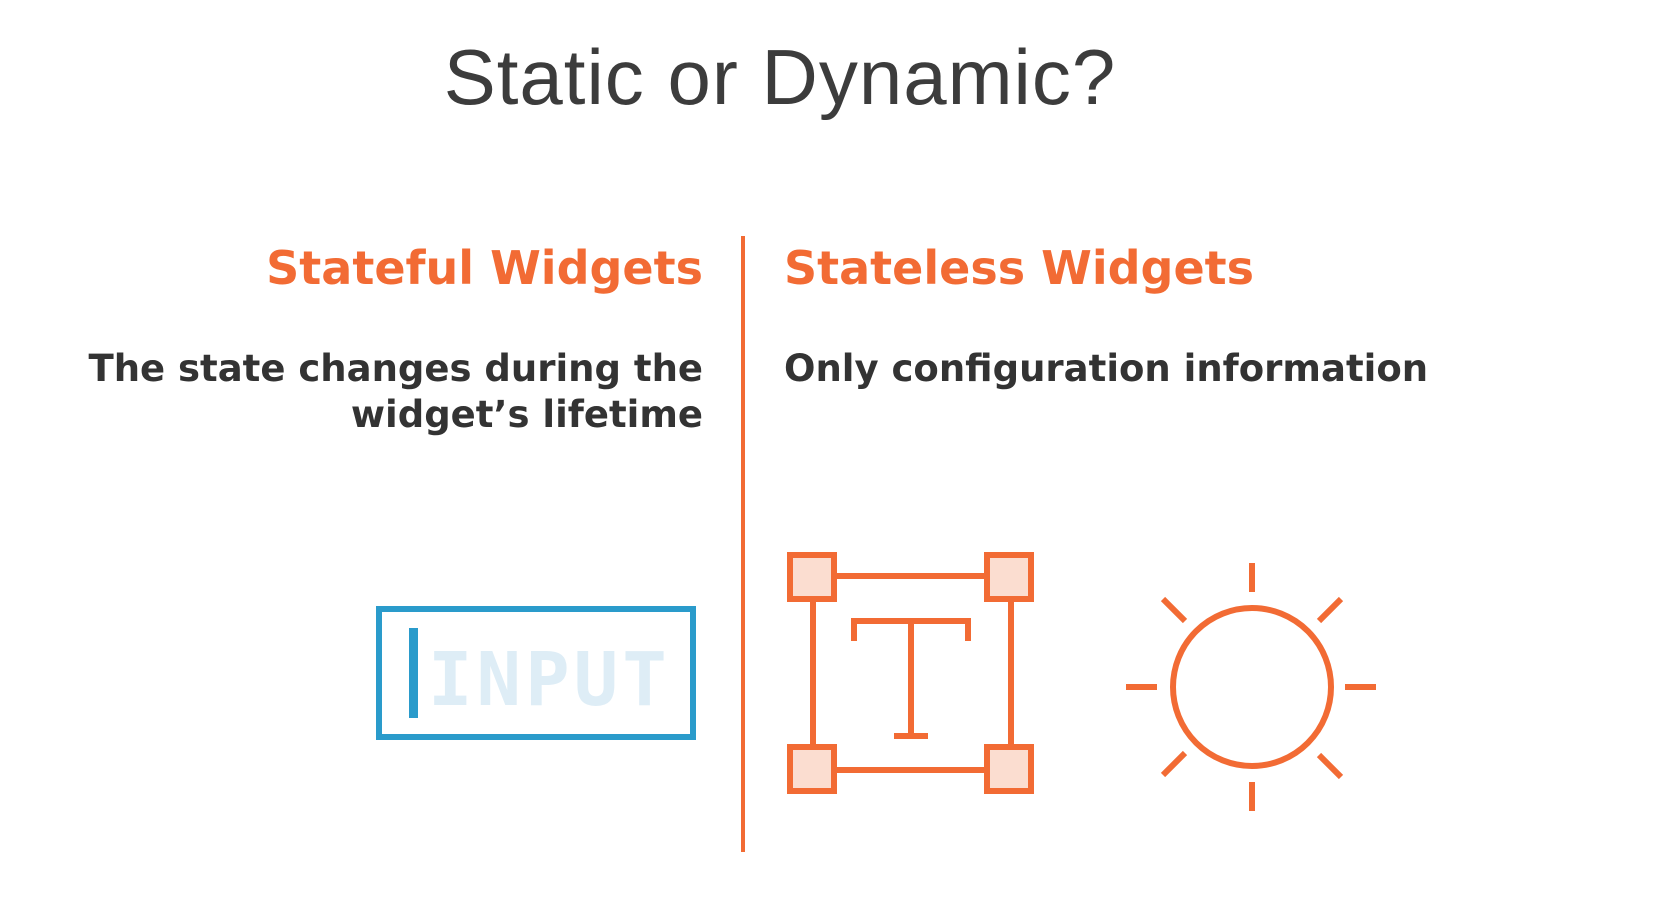  Describe the element at coordinates (780, 77) in the screenshot. I see `slide-title: Static or Dynamic?` at that location.